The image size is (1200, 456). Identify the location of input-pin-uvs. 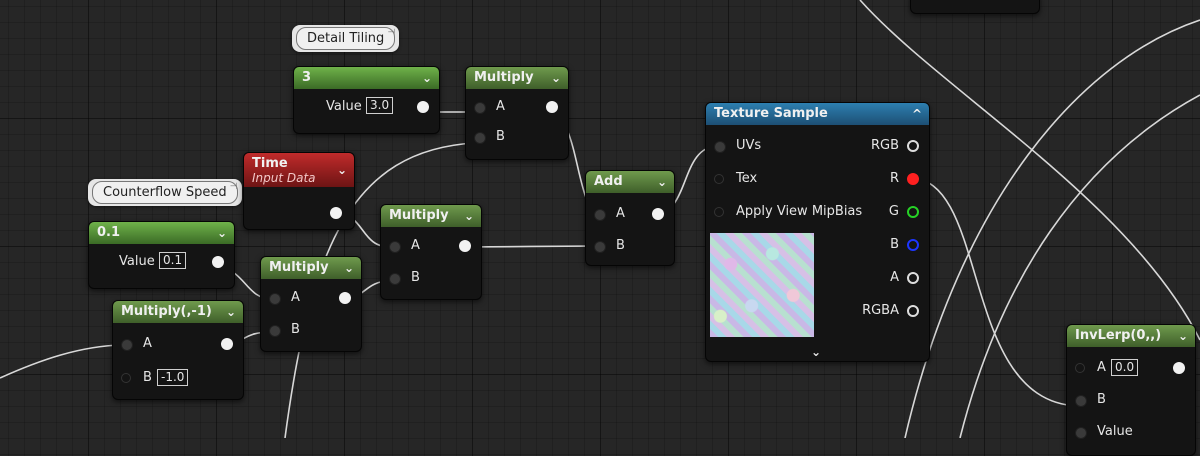
(720, 147).